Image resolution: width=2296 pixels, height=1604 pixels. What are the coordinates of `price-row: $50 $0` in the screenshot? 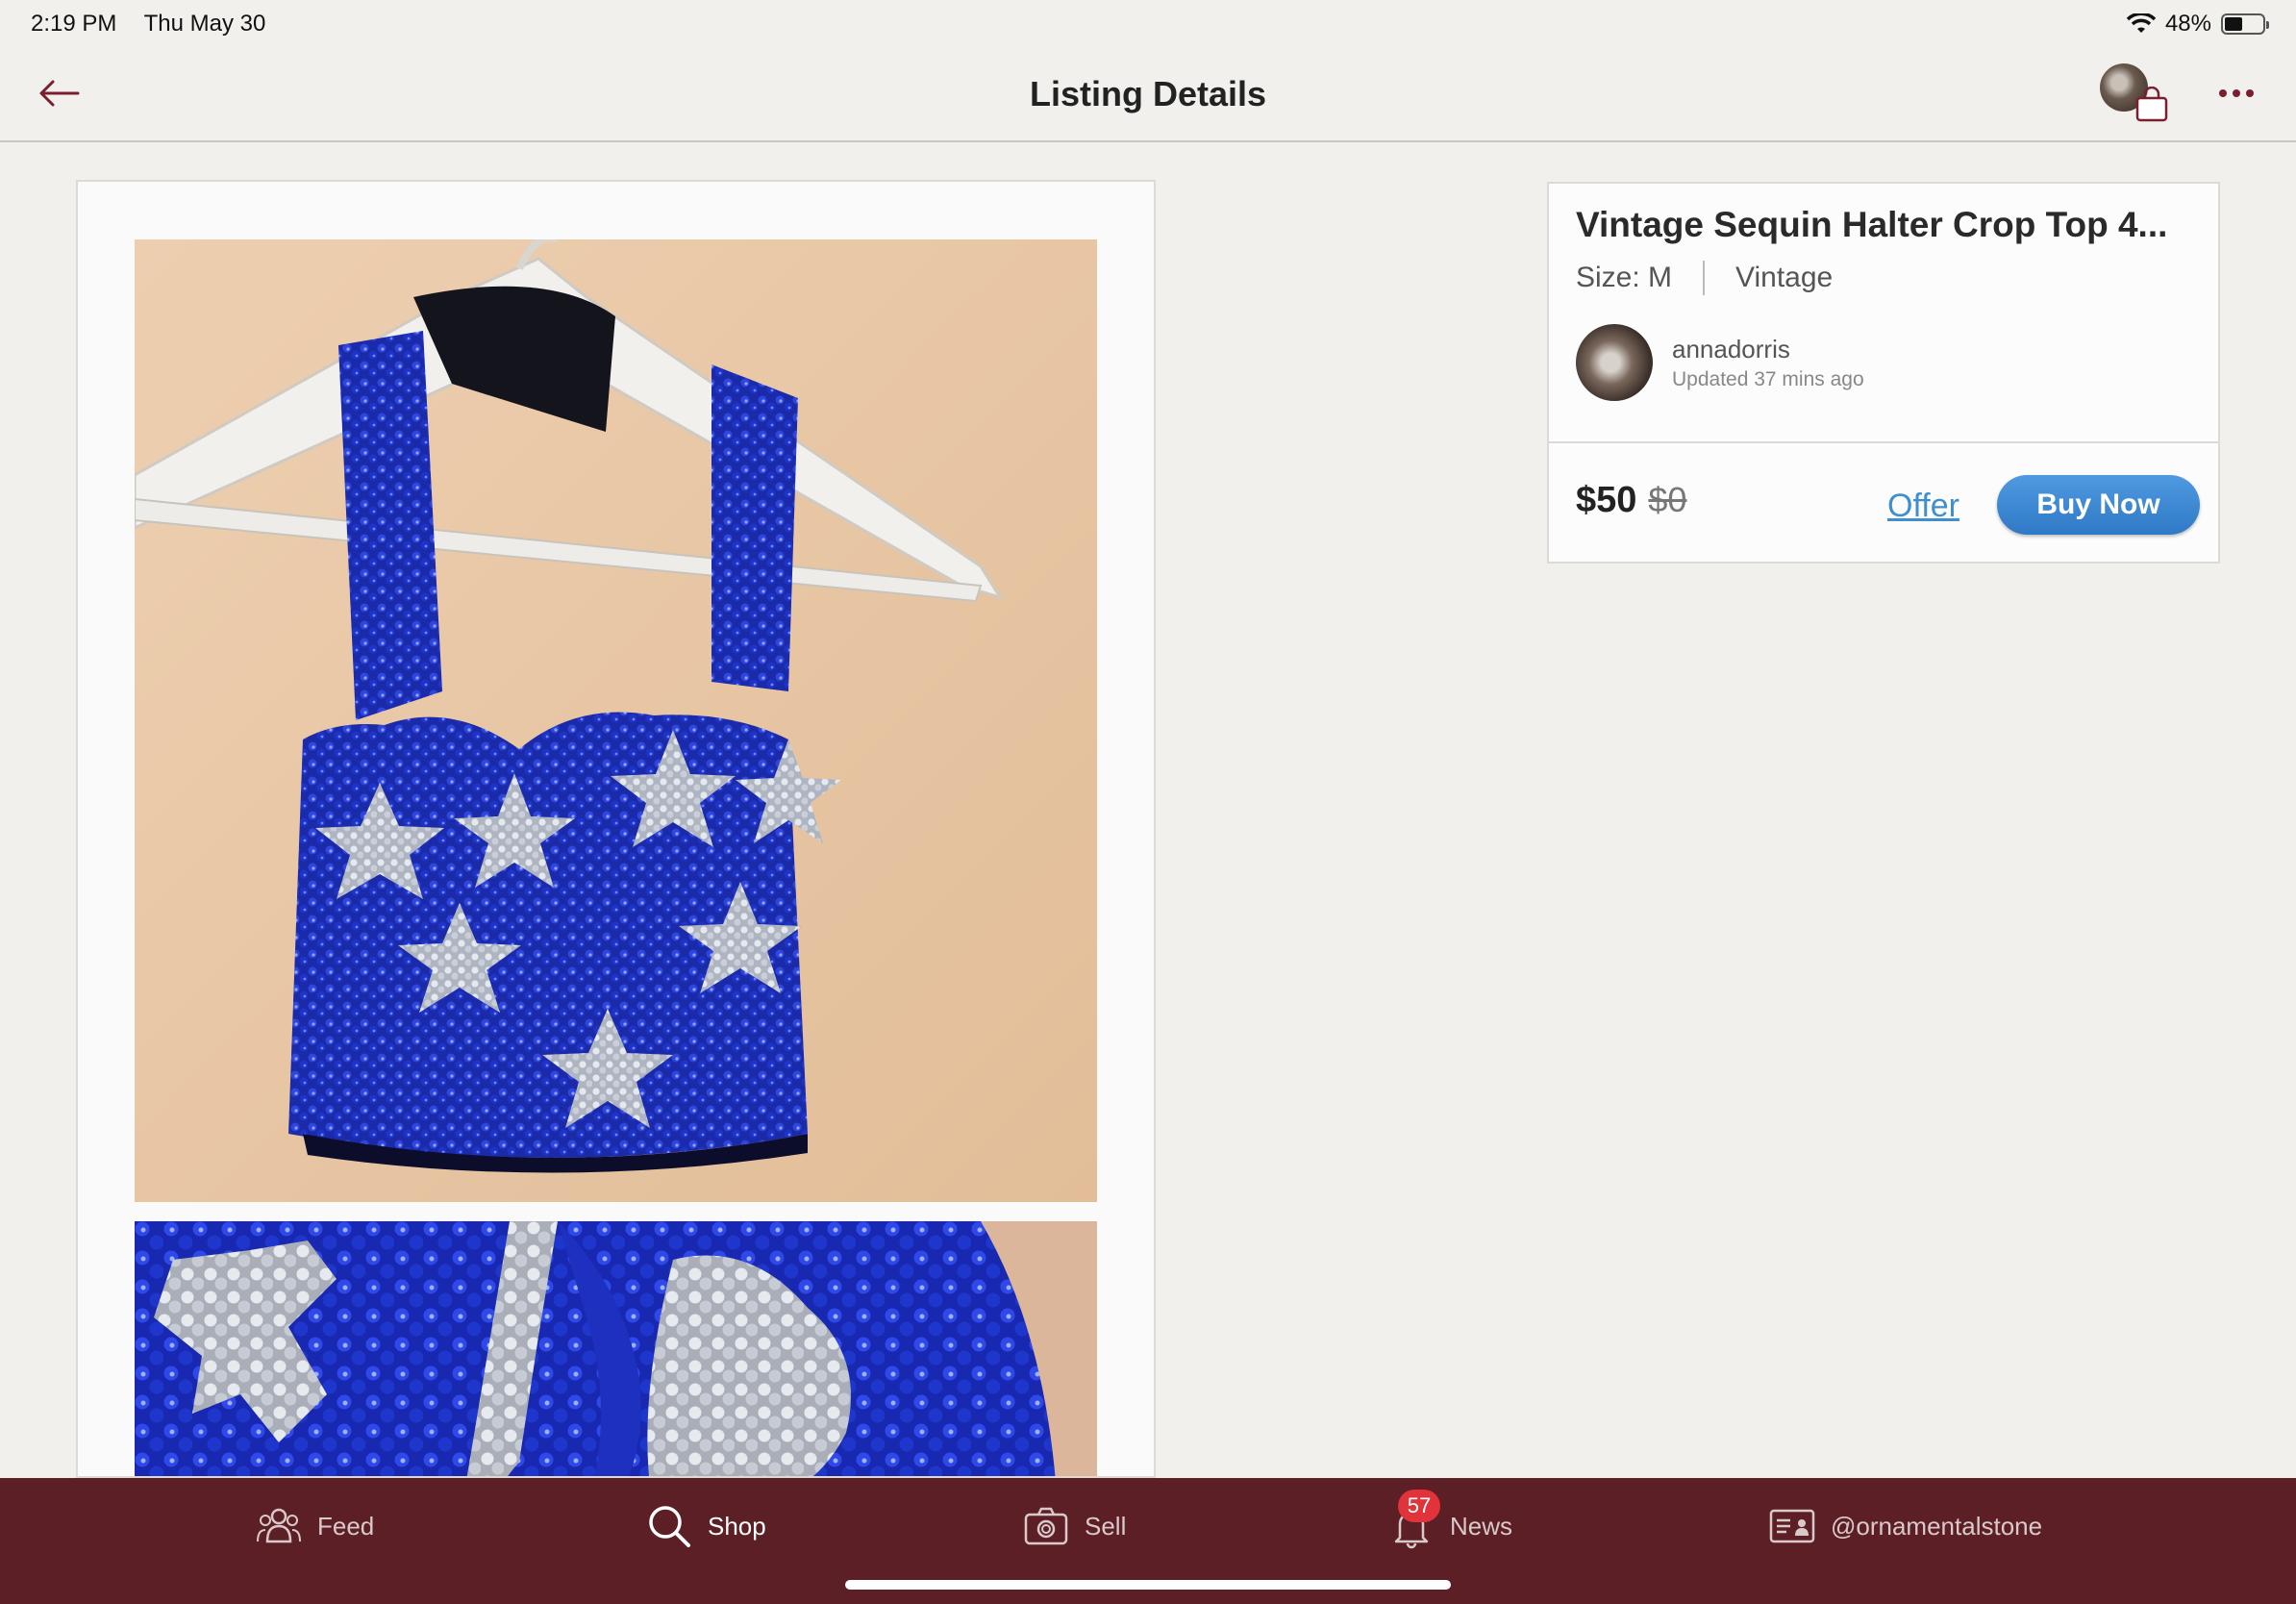 It's located at (1631, 500).